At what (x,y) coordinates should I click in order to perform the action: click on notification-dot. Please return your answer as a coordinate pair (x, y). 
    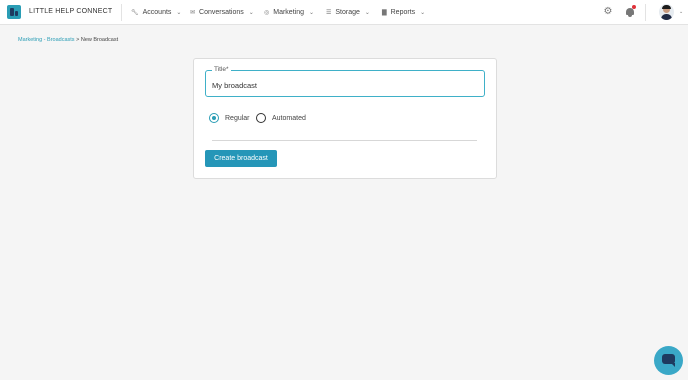
    Looking at the image, I should click on (634, 7).